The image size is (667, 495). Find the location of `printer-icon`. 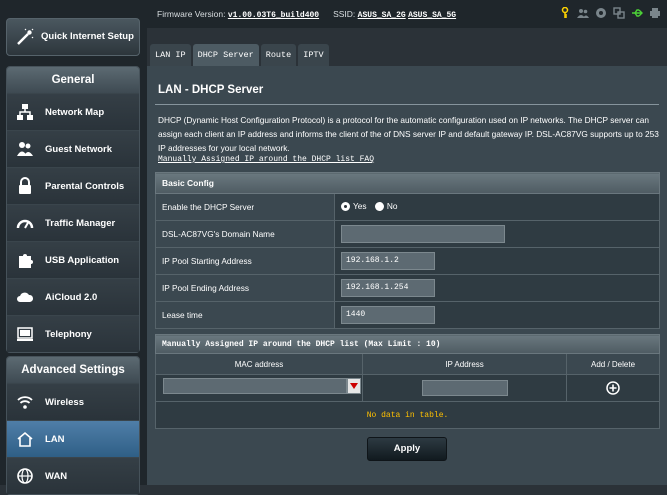

printer-icon is located at coordinates (655, 13).